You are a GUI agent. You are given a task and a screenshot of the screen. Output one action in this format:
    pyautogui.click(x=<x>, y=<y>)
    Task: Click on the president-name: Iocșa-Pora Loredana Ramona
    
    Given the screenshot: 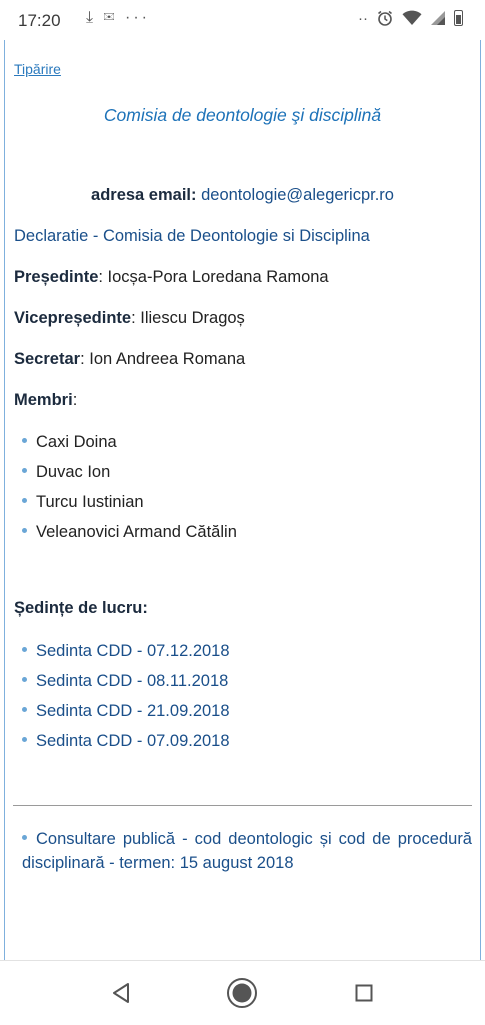 What is the action you would take?
    pyautogui.click(x=218, y=277)
    